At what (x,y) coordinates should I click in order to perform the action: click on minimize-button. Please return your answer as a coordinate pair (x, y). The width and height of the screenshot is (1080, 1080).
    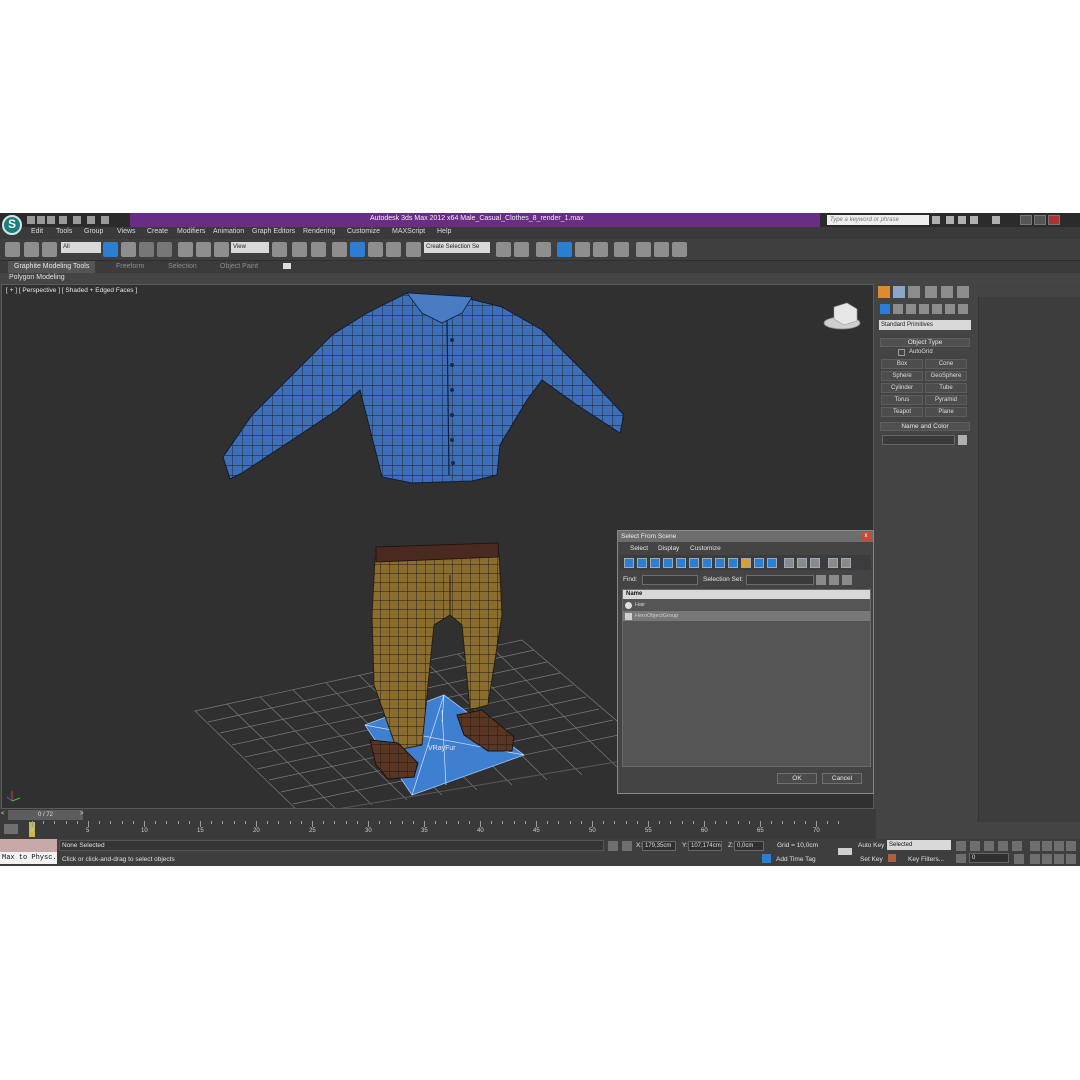
    Looking at the image, I should click on (1026, 220).